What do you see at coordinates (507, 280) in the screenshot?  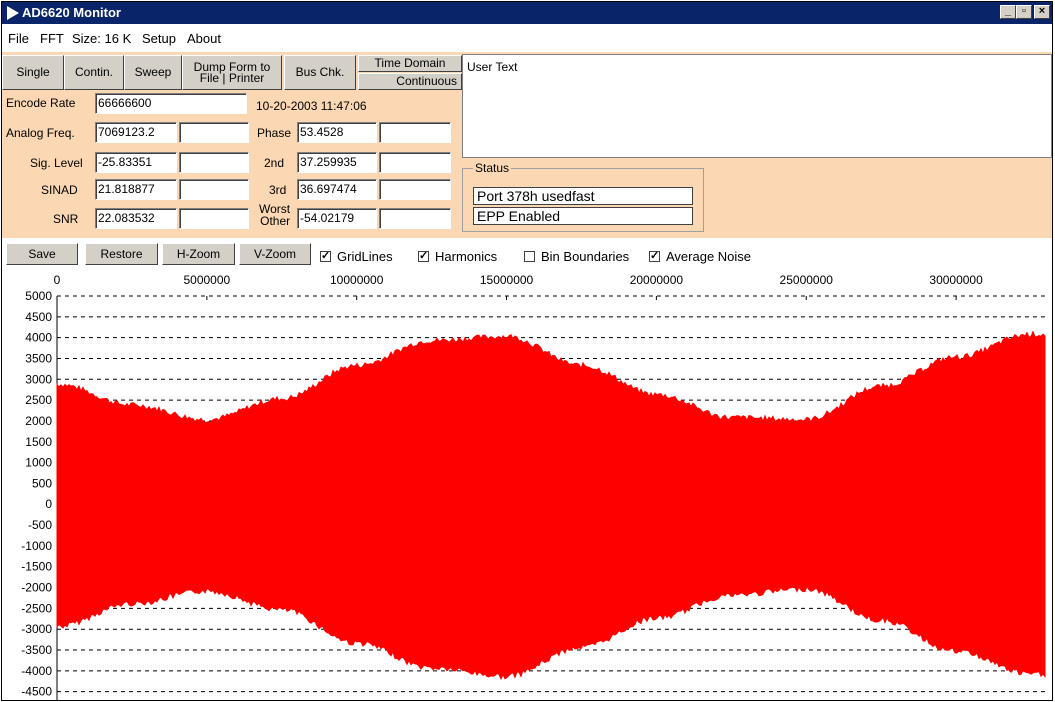 I see `x-tick-label: 15000000` at bounding box center [507, 280].